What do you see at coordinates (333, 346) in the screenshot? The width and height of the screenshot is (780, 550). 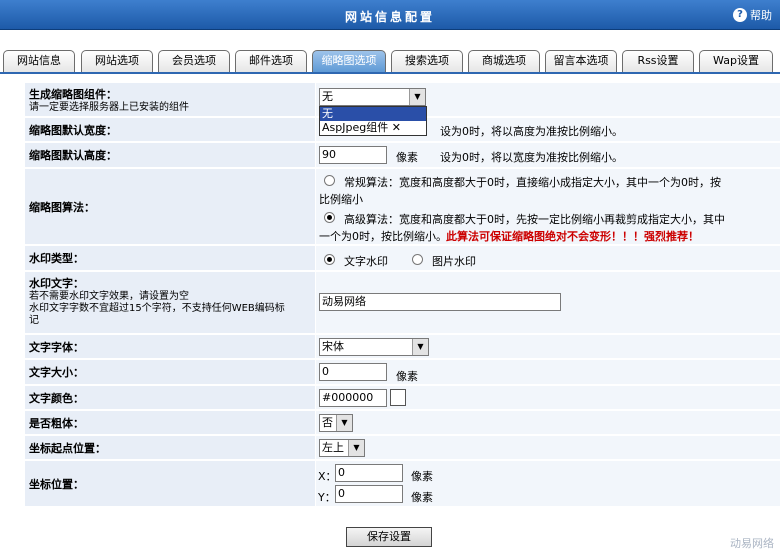 I see `font-select-value: 宋体` at bounding box center [333, 346].